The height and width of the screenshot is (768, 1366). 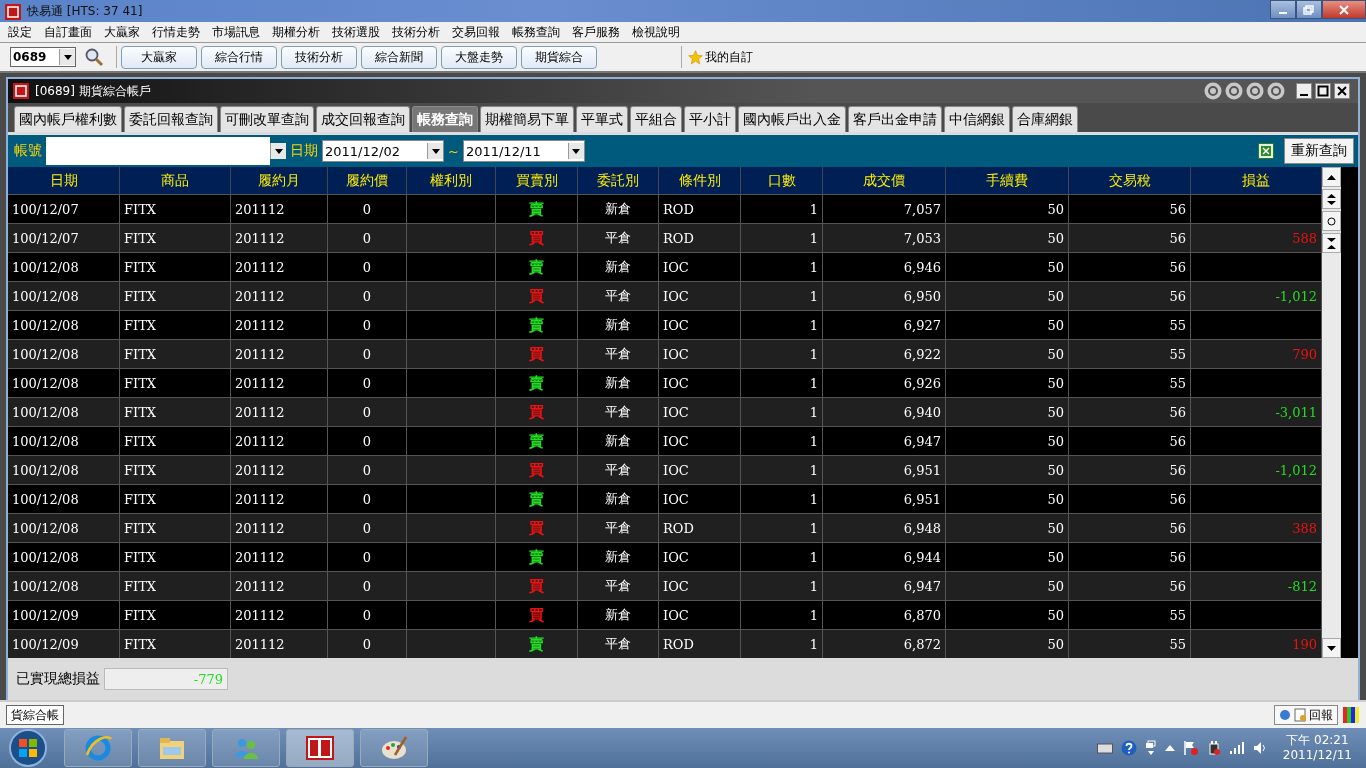 What do you see at coordinates (792, 119) in the screenshot?
I see `tab: 國內帳戶出入金` at bounding box center [792, 119].